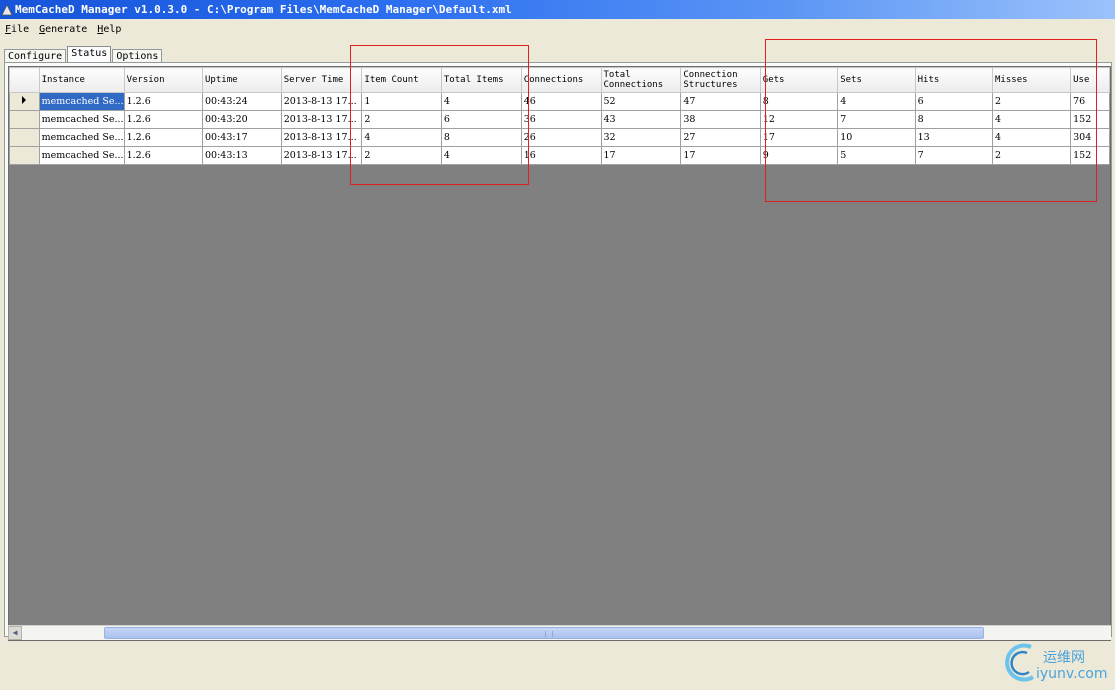  Describe the element at coordinates (1072, 674) in the screenshot. I see `watermark-url: iyunv.com` at that location.